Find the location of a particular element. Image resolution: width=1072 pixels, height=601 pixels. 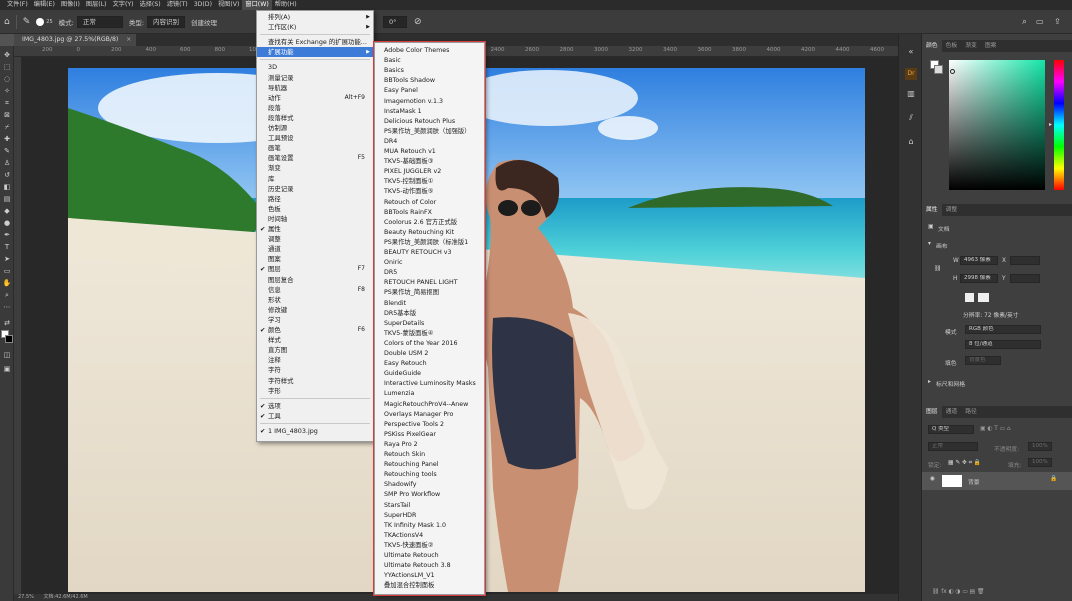

extension-menu-item: SuperHDR is located at coordinates (429, 516).